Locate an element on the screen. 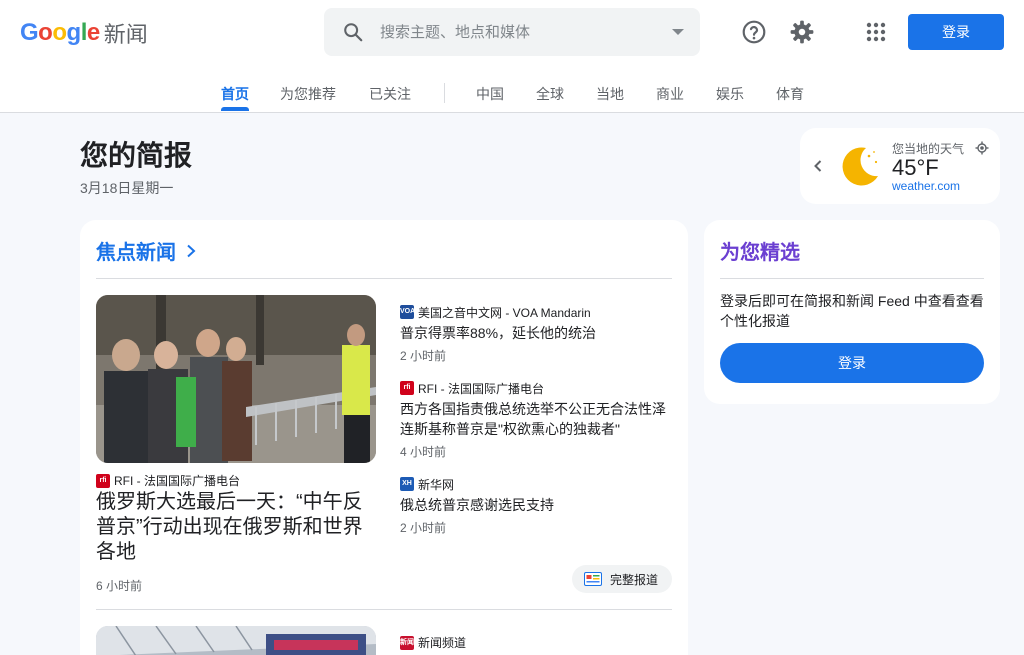  weather-source-link: weather.com is located at coordinates (926, 186).